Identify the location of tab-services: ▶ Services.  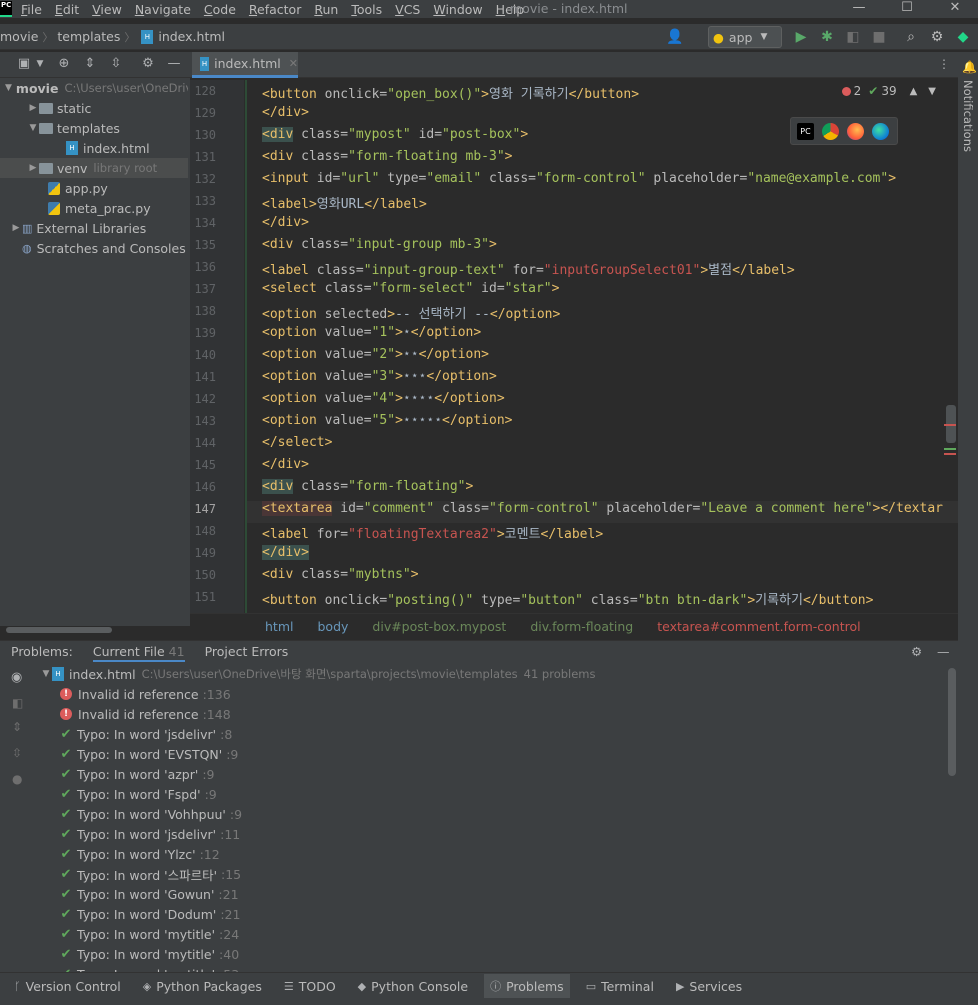
(709, 986).